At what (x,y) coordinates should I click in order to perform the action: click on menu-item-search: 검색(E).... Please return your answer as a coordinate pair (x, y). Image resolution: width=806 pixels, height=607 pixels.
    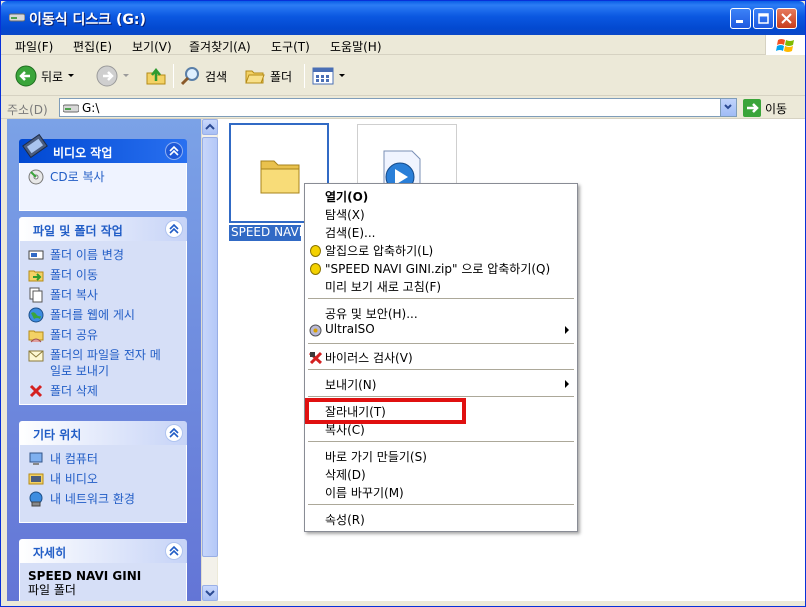
    Looking at the image, I should click on (350, 232).